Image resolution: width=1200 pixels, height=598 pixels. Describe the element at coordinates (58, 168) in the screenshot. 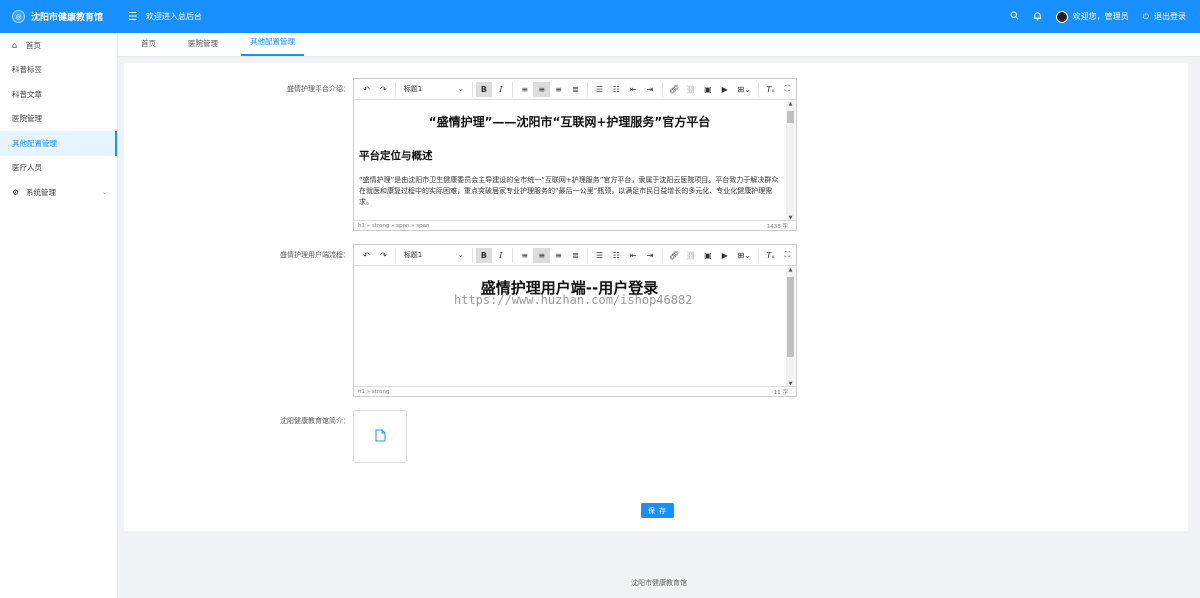

I see `sidebar-item-medical-staff: 医疗人员` at that location.